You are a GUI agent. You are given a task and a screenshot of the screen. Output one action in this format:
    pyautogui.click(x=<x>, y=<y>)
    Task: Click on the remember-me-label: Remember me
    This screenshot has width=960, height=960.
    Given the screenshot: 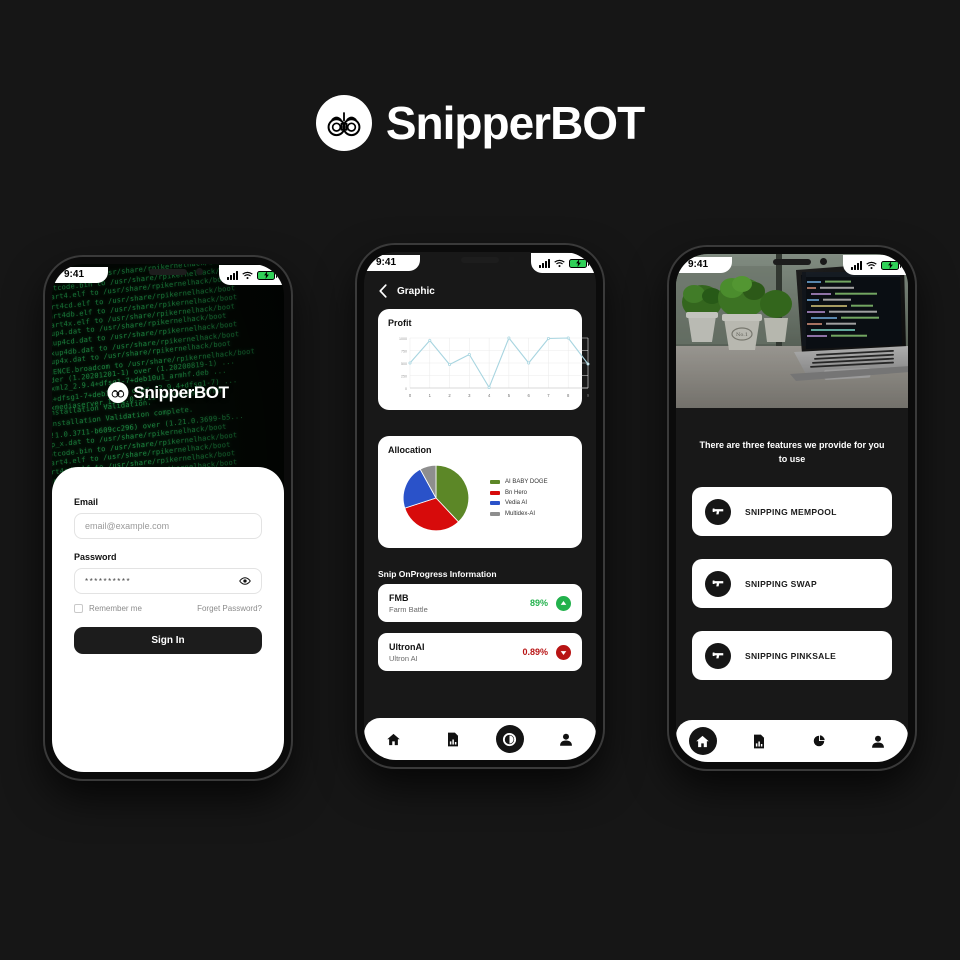 What is the action you would take?
    pyautogui.click(x=115, y=608)
    